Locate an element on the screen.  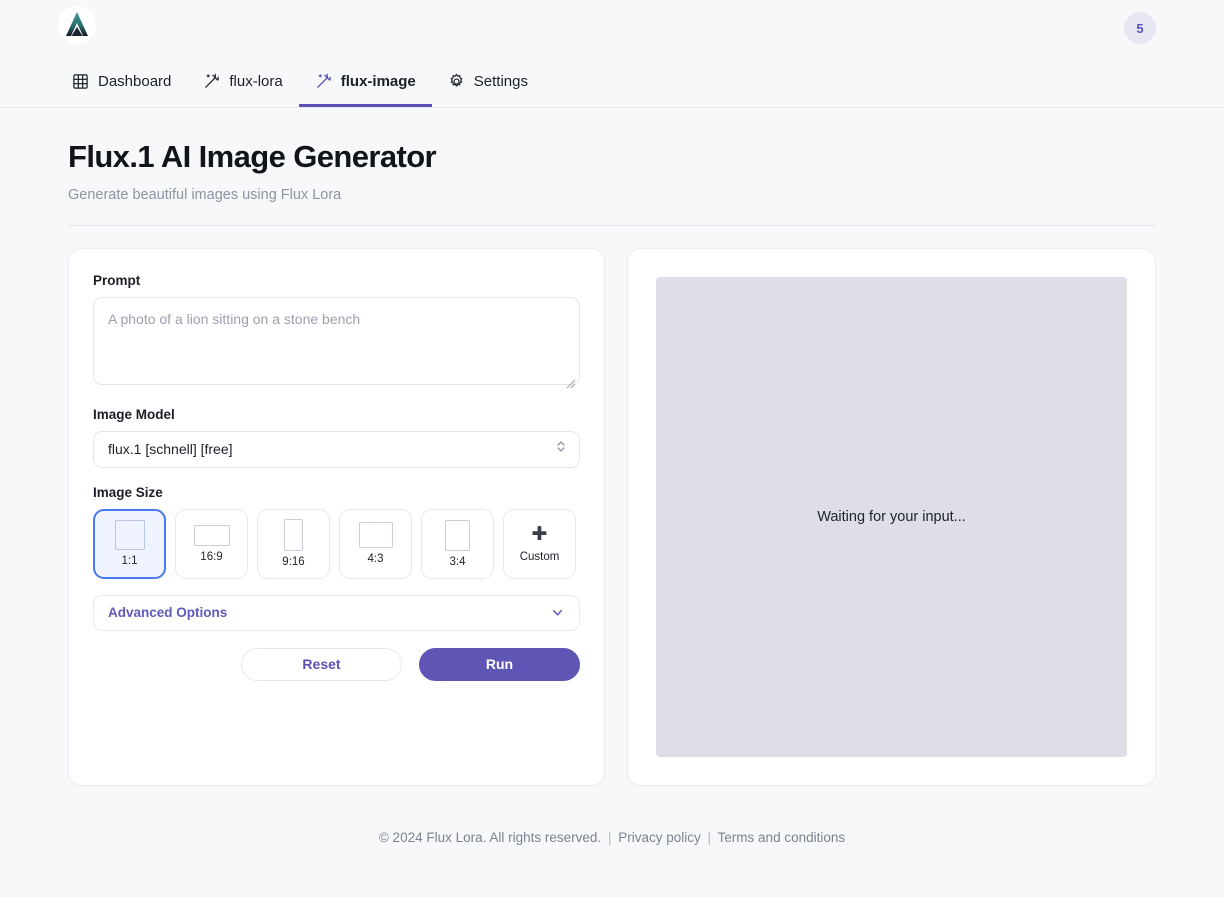
plus-icon: ✚ is located at coordinates (539, 534).